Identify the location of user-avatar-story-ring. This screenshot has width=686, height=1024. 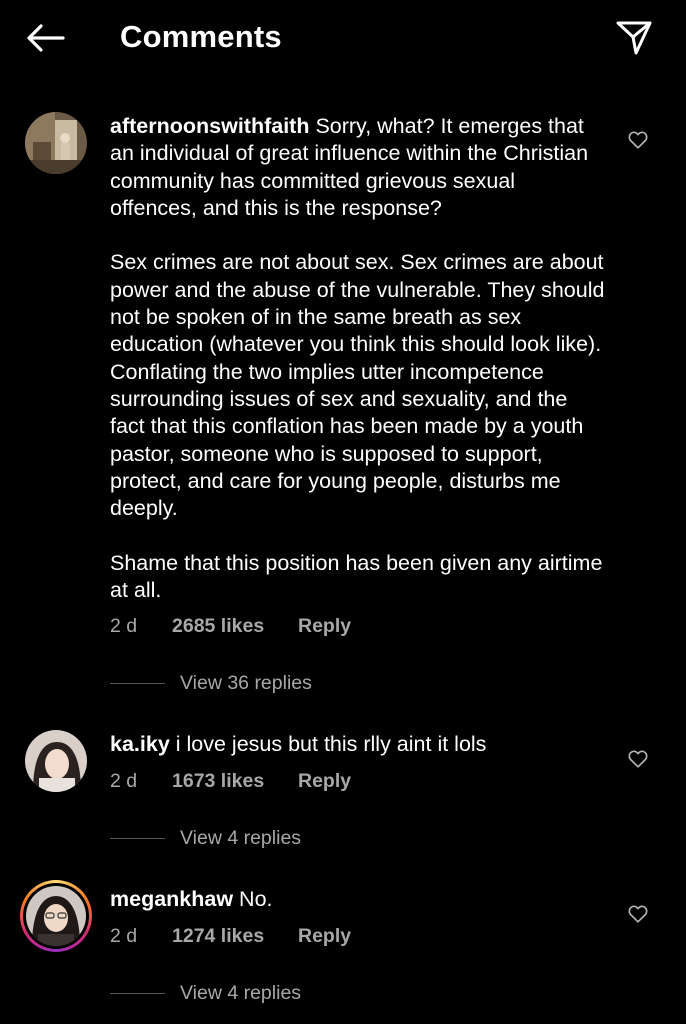
(56, 916).